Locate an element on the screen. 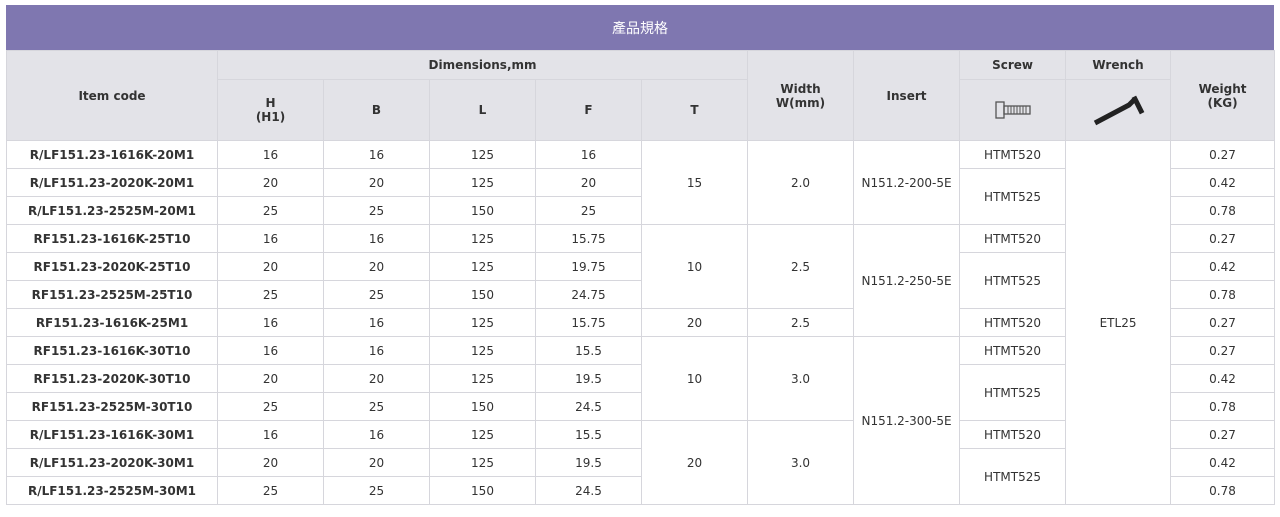  header-insert: Insert is located at coordinates (907, 95).